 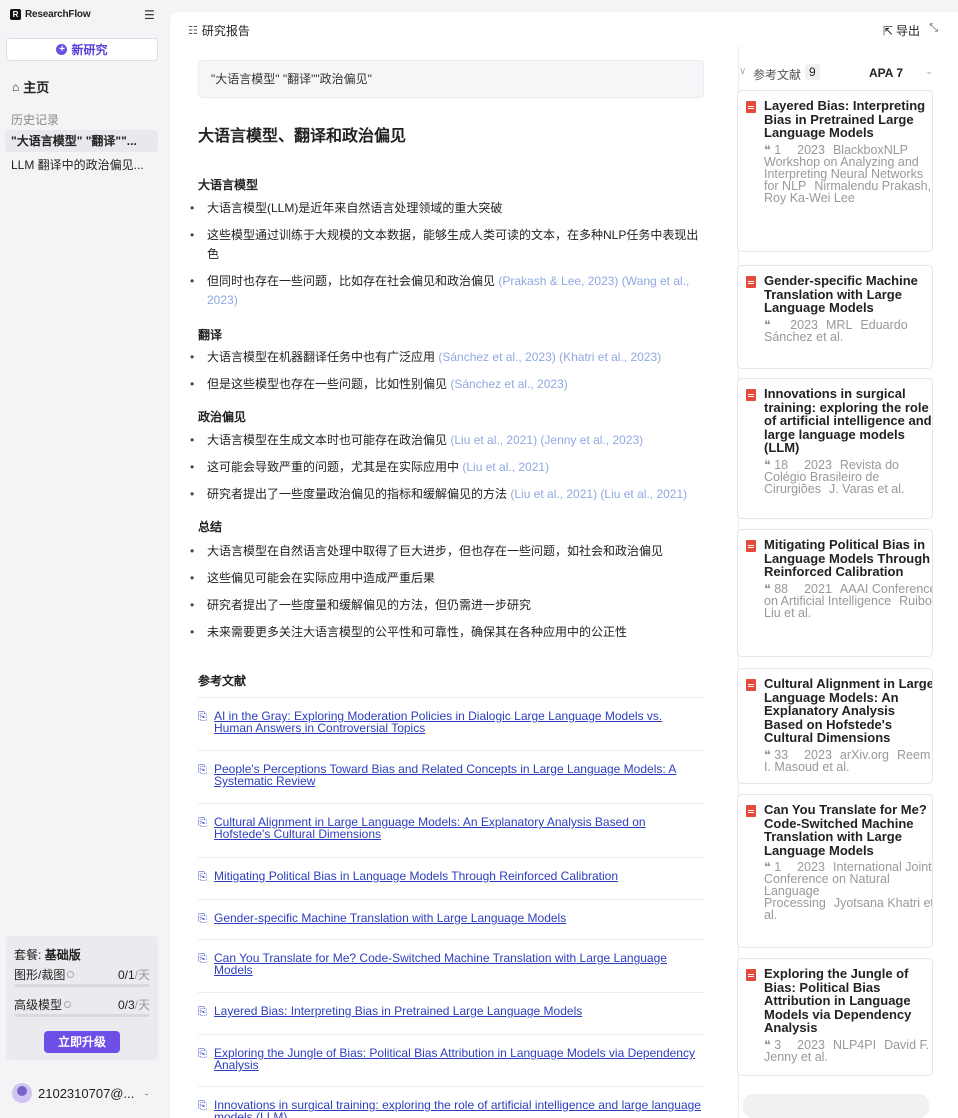 What do you see at coordinates (149, 15) in the screenshot?
I see `sidebar-collapse-icon: ☰` at bounding box center [149, 15].